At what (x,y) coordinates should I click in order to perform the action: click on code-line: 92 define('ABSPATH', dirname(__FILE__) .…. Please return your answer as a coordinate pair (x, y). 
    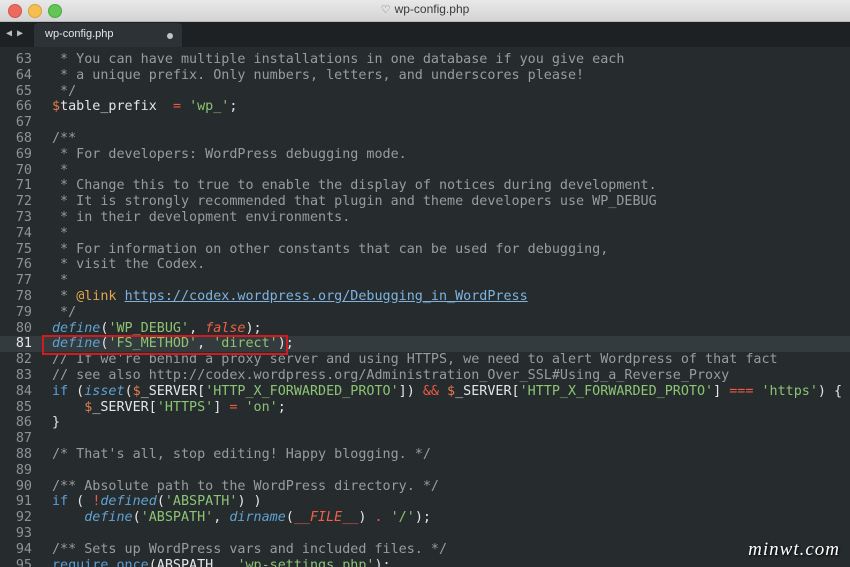
    Looking at the image, I should click on (425, 518).